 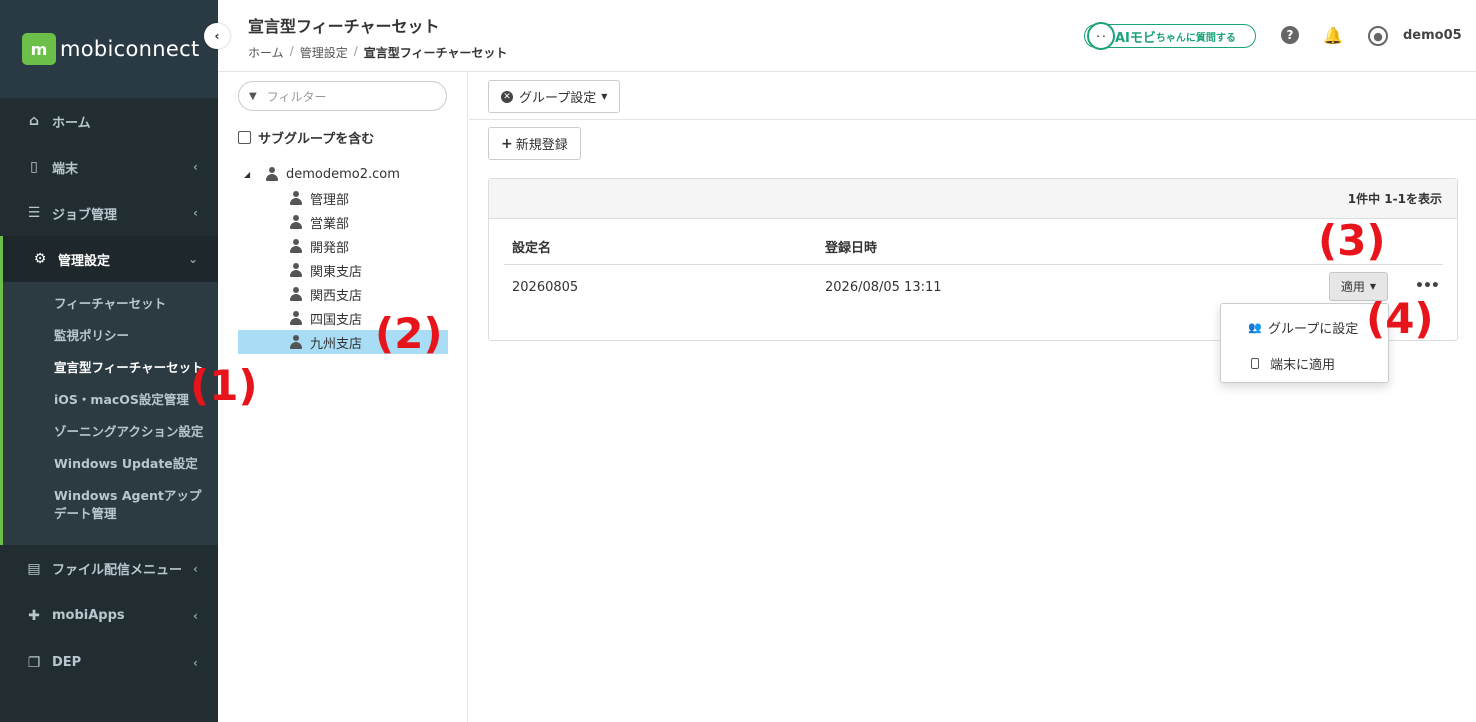 I want to click on sidebar-item-dep: ❐ DEP ‹, so click(x=109, y=662).